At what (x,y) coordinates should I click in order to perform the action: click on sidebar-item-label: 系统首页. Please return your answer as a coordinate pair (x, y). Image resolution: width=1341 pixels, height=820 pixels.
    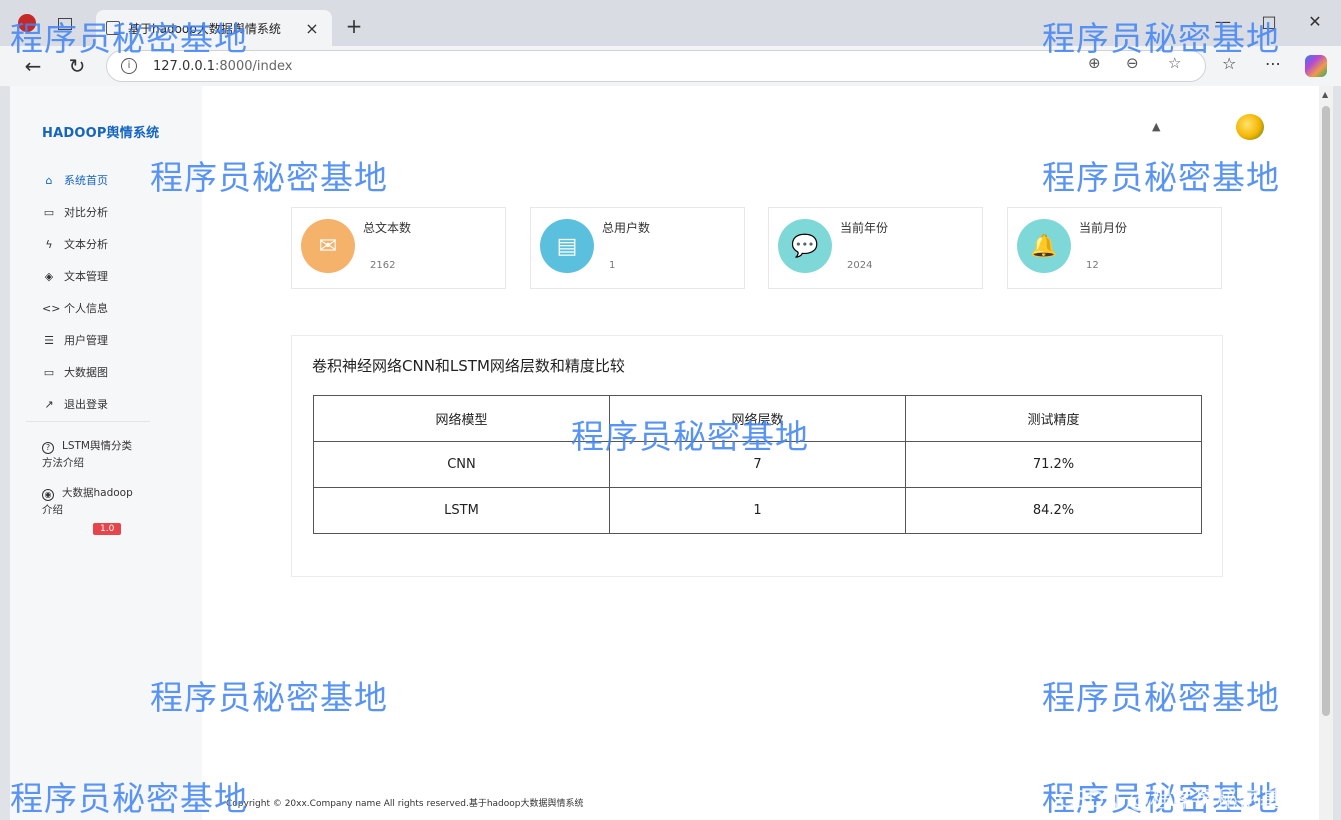
    Looking at the image, I should click on (86, 180).